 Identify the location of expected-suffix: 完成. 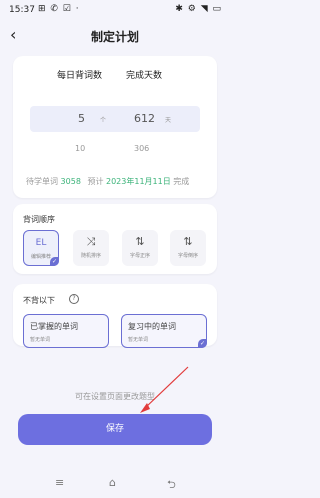
(181, 181).